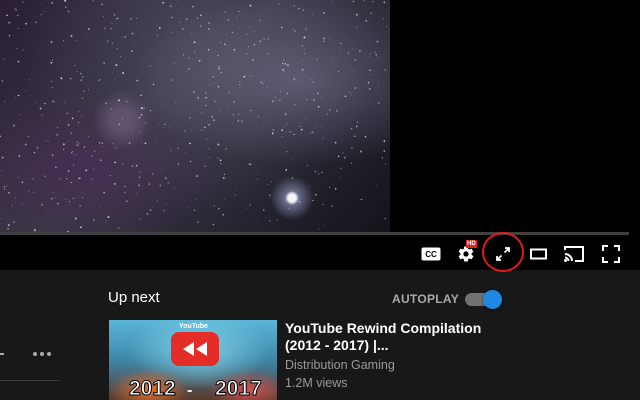 This screenshot has height=400, width=640. I want to click on closed-captions-icon: CC, so click(431, 254).